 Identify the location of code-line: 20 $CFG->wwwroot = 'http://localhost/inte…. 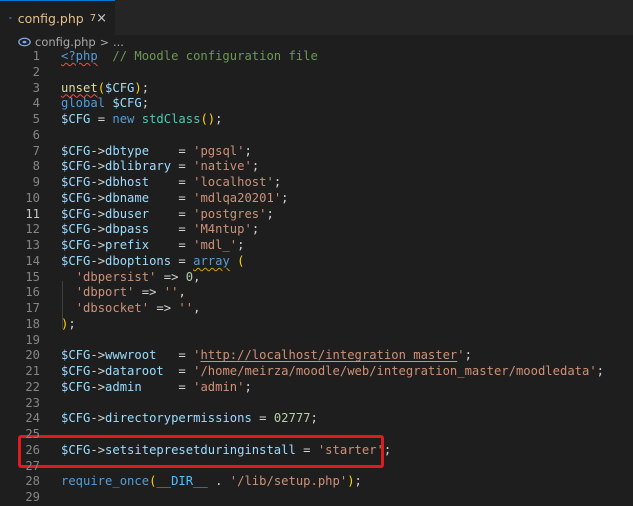
(316, 356).